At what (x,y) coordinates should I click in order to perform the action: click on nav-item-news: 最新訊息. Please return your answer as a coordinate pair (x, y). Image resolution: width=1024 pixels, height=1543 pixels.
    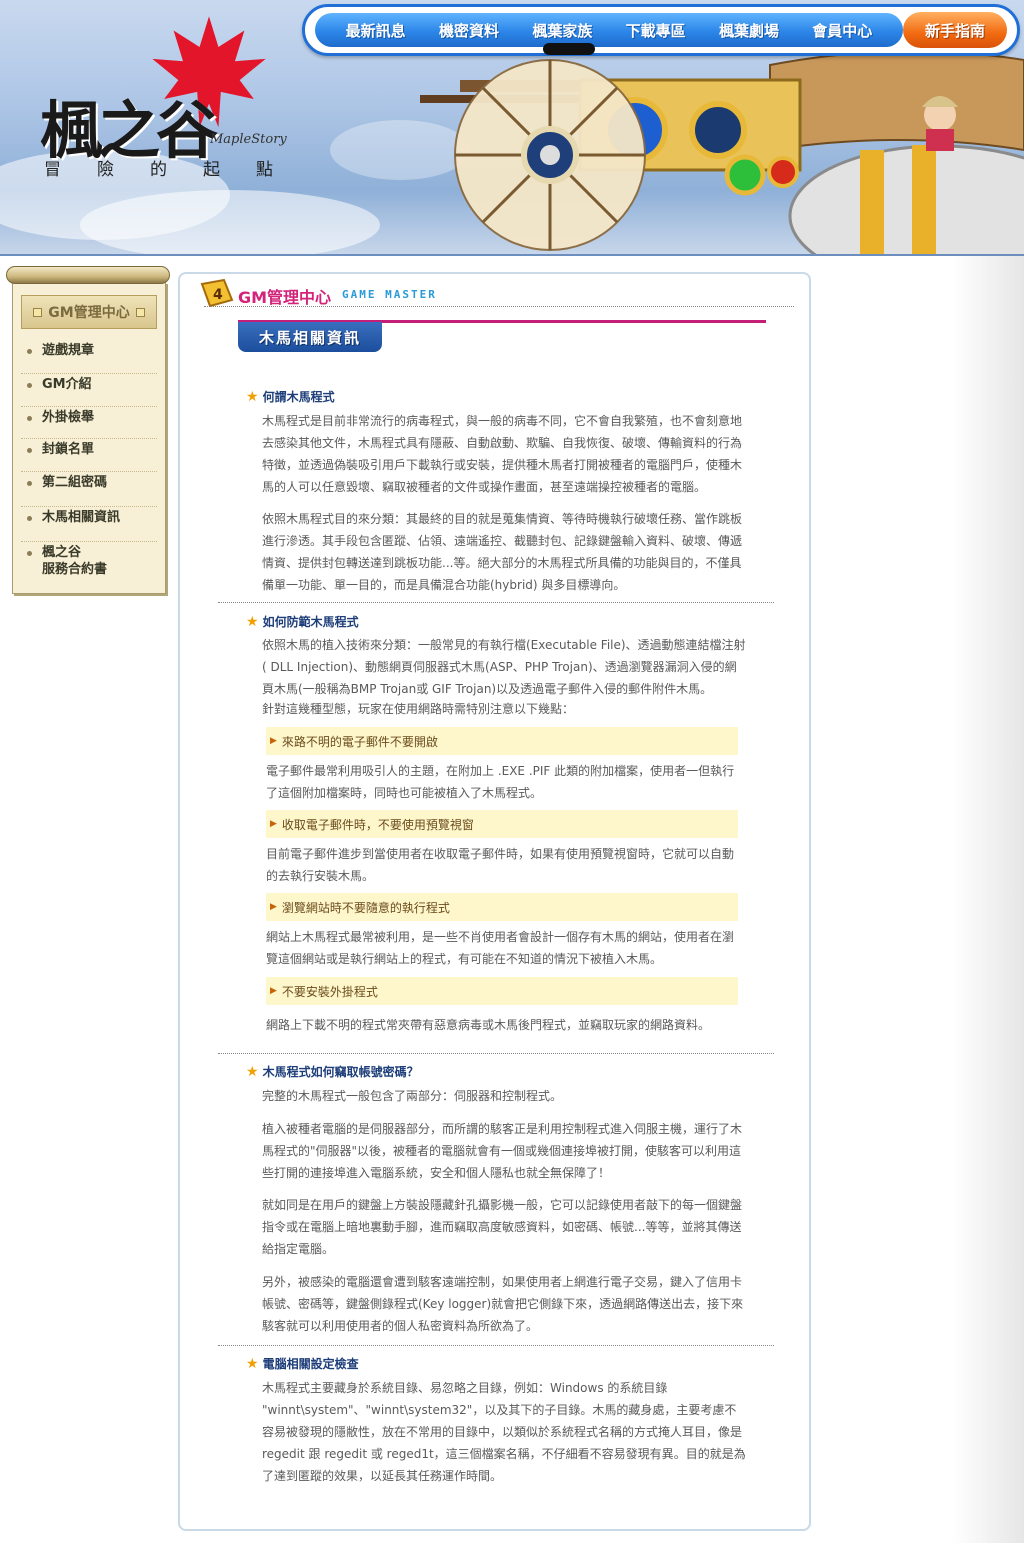
    Looking at the image, I should click on (376, 30).